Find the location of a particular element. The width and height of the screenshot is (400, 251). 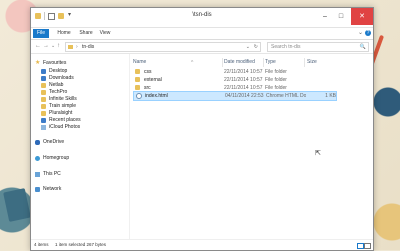

tab-file: File is located at coordinates (41, 33).